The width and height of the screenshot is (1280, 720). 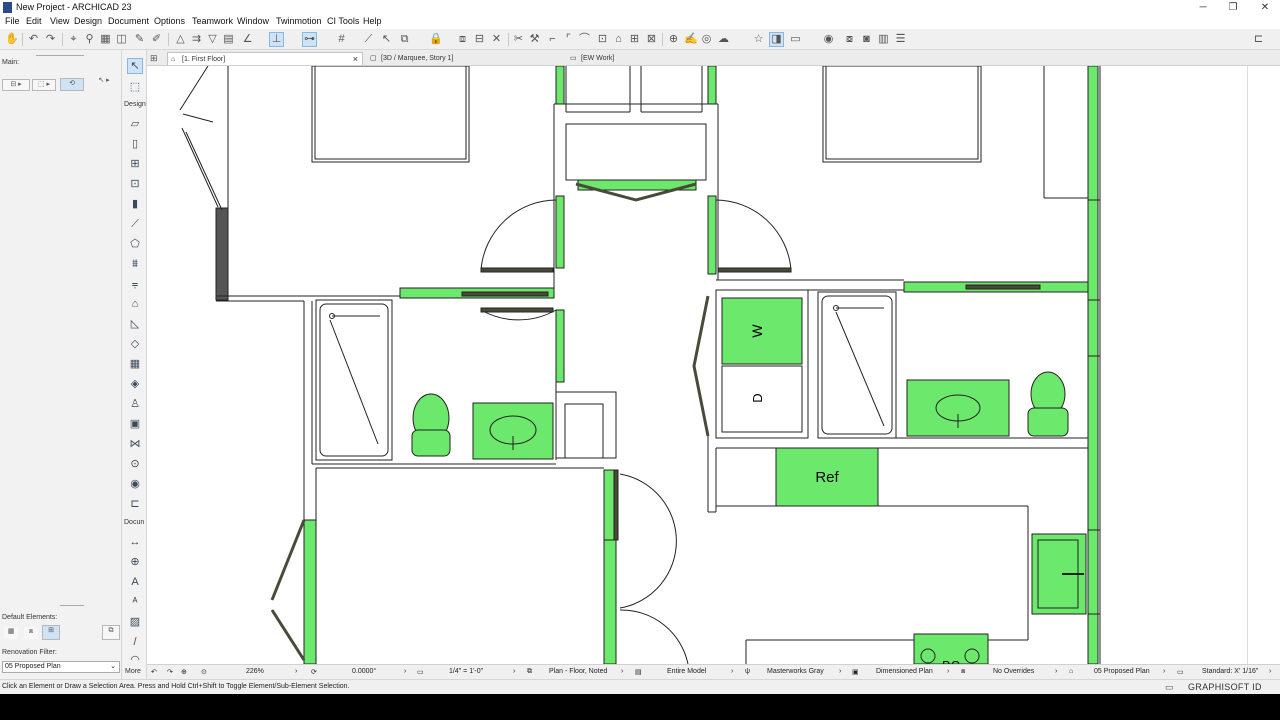 What do you see at coordinates (341, 39) in the screenshot?
I see `grid-snap-icon: #` at bounding box center [341, 39].